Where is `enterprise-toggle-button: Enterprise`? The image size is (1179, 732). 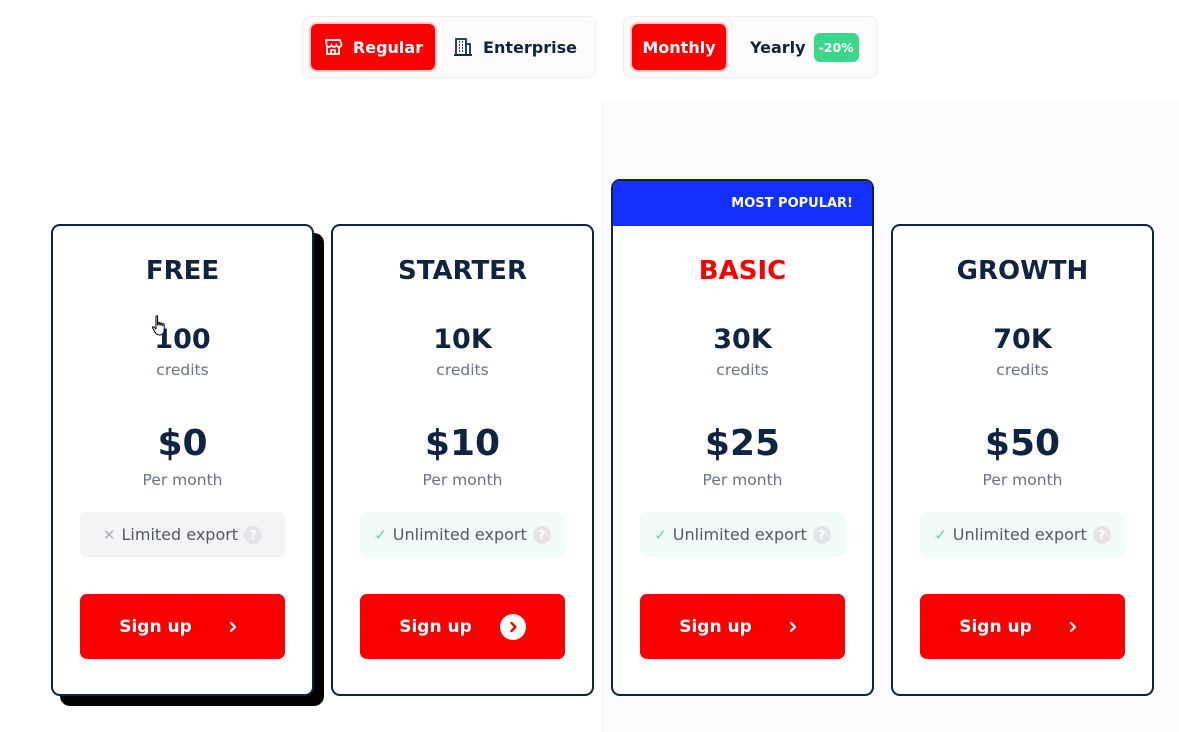 enterprise-toggle-button: Enterprise is located at coordinates (515, 47).